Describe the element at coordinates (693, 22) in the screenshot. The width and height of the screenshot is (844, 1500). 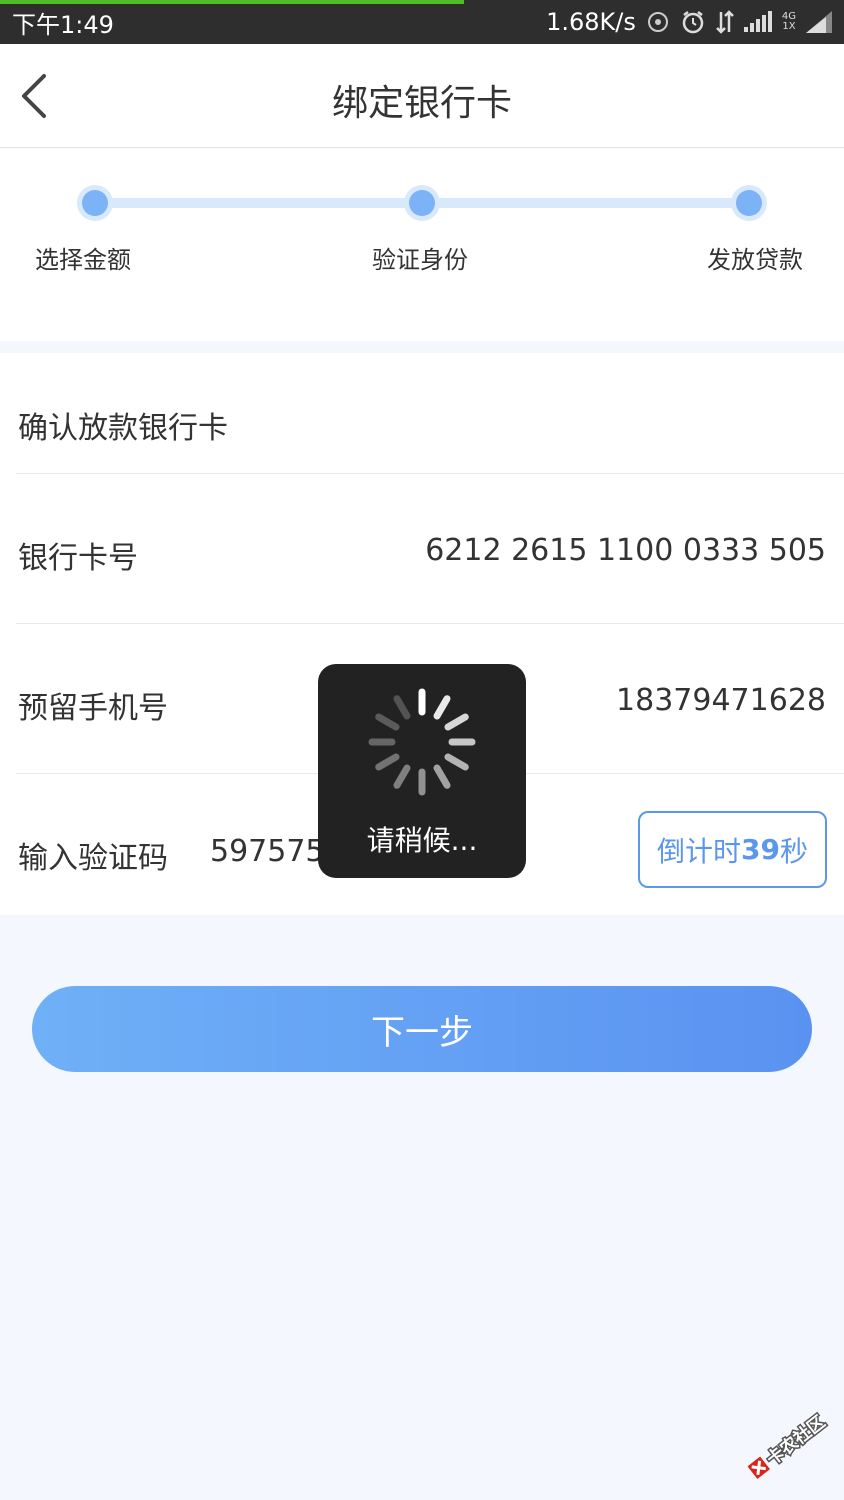
I see `alarm-icon` at that location.